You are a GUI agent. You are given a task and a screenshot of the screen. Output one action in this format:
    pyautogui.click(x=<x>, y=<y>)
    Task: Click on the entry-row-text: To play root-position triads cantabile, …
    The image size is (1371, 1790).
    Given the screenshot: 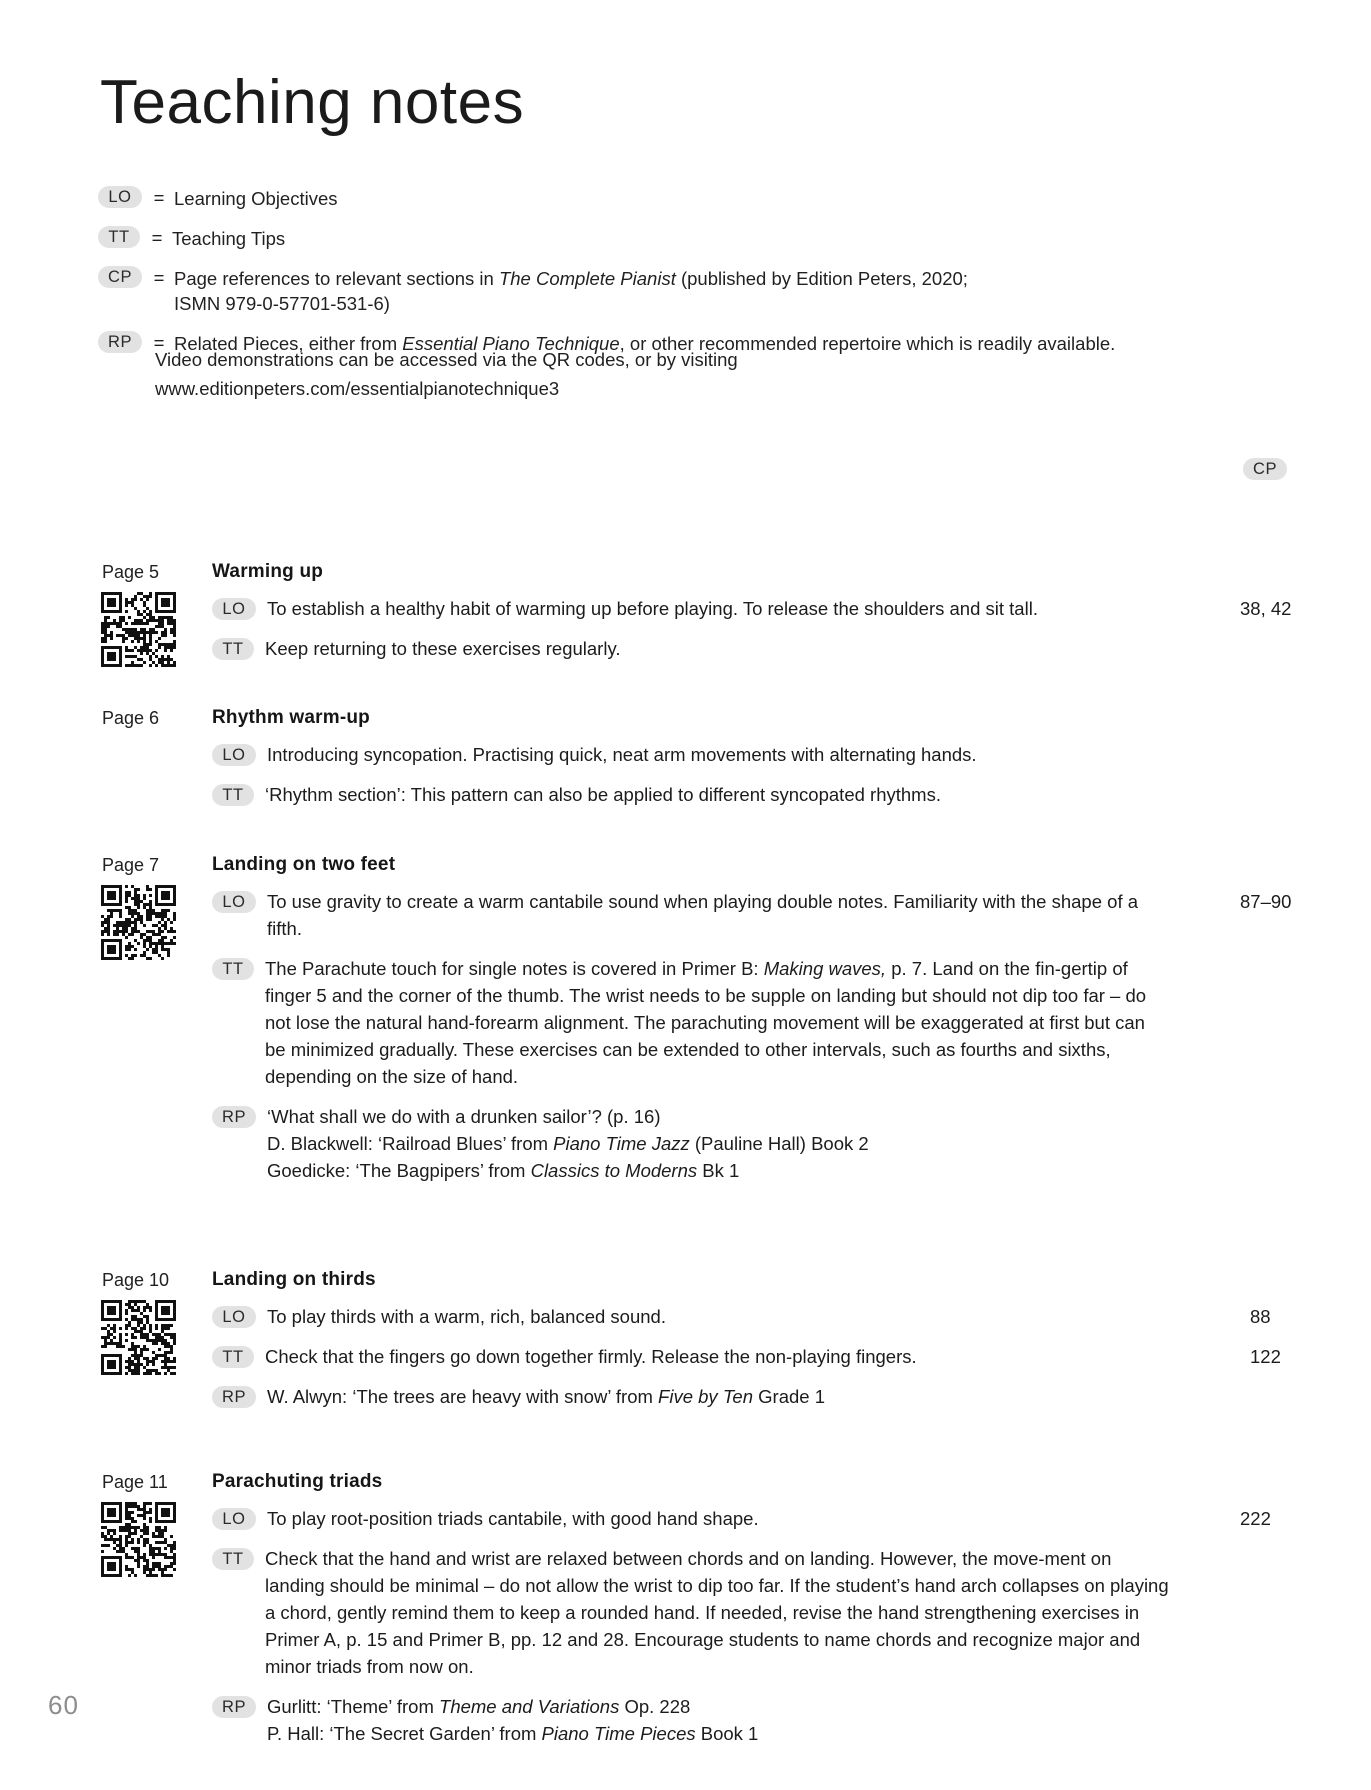 What is the action you would take?
    pyautogui.click(x=513, y=1518)
    